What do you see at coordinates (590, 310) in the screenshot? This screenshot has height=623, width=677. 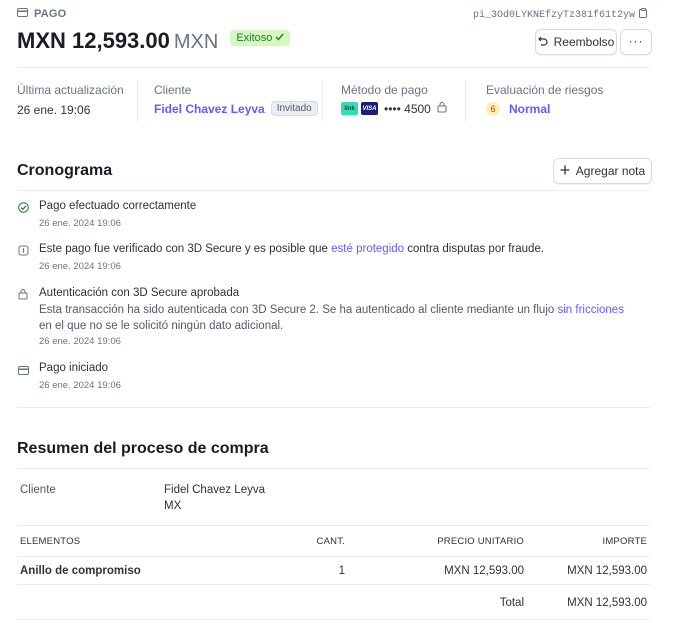 I see `frictionless-link: sin fricciones` at bounding box center [590, 310].